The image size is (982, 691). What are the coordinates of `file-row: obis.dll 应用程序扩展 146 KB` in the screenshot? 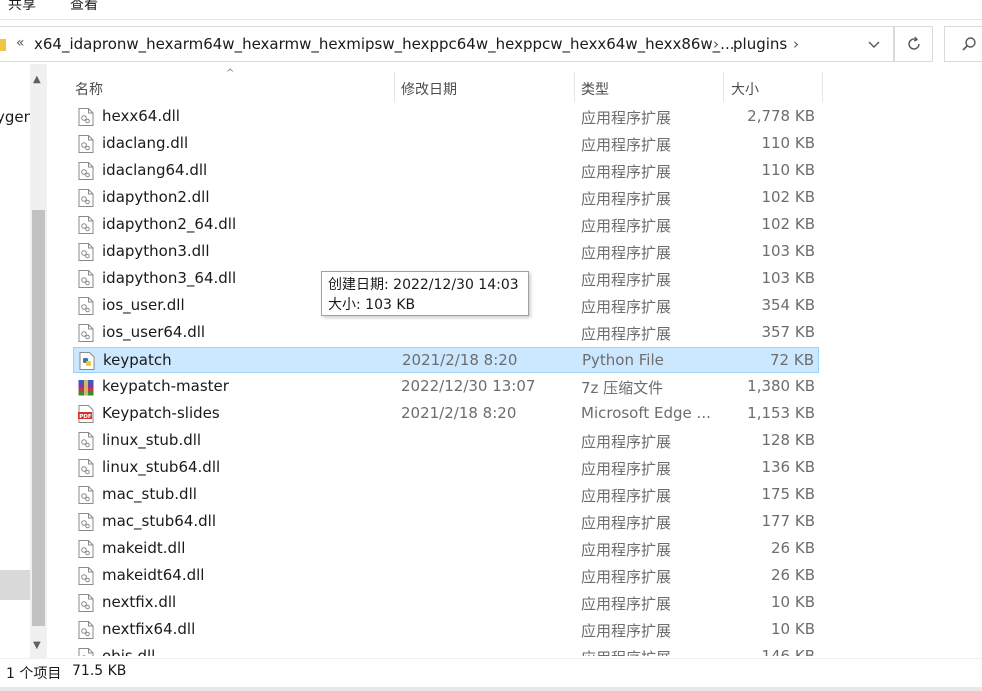 It's located at (446, 650).